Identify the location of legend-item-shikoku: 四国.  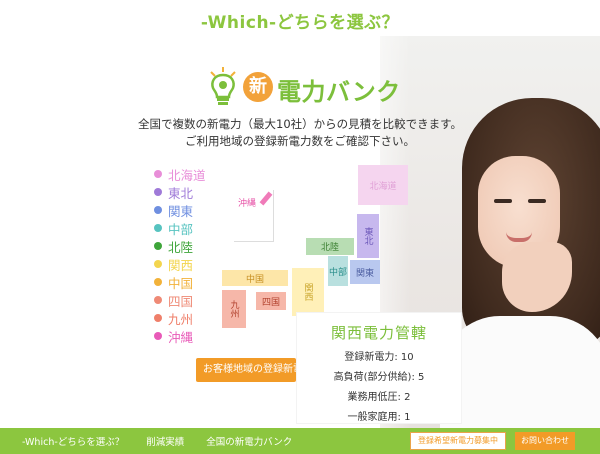
(180, 300).